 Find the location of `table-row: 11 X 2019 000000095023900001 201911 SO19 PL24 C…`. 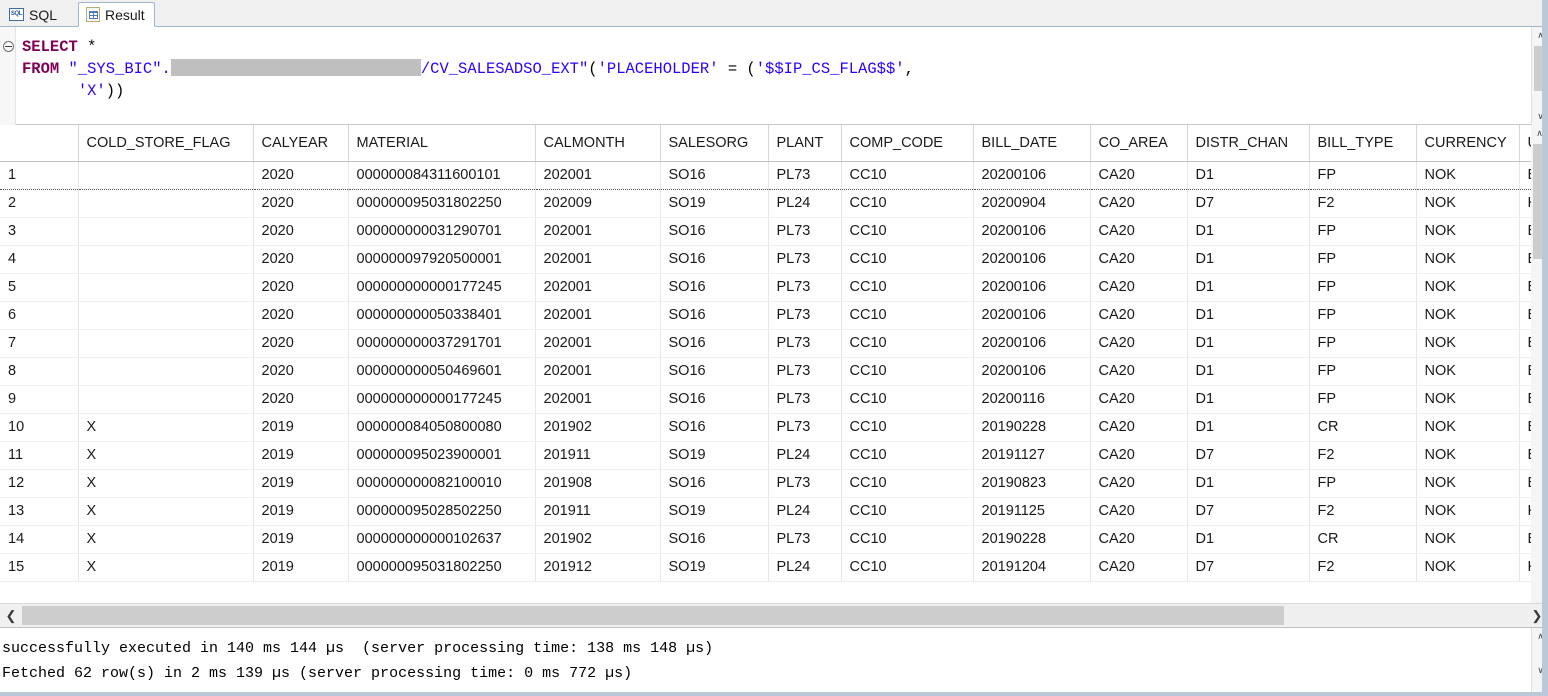

table-row: 11 X 2019 000000095023900001 201911 SO19 PL24 C… is located at coordinates (766, 455).